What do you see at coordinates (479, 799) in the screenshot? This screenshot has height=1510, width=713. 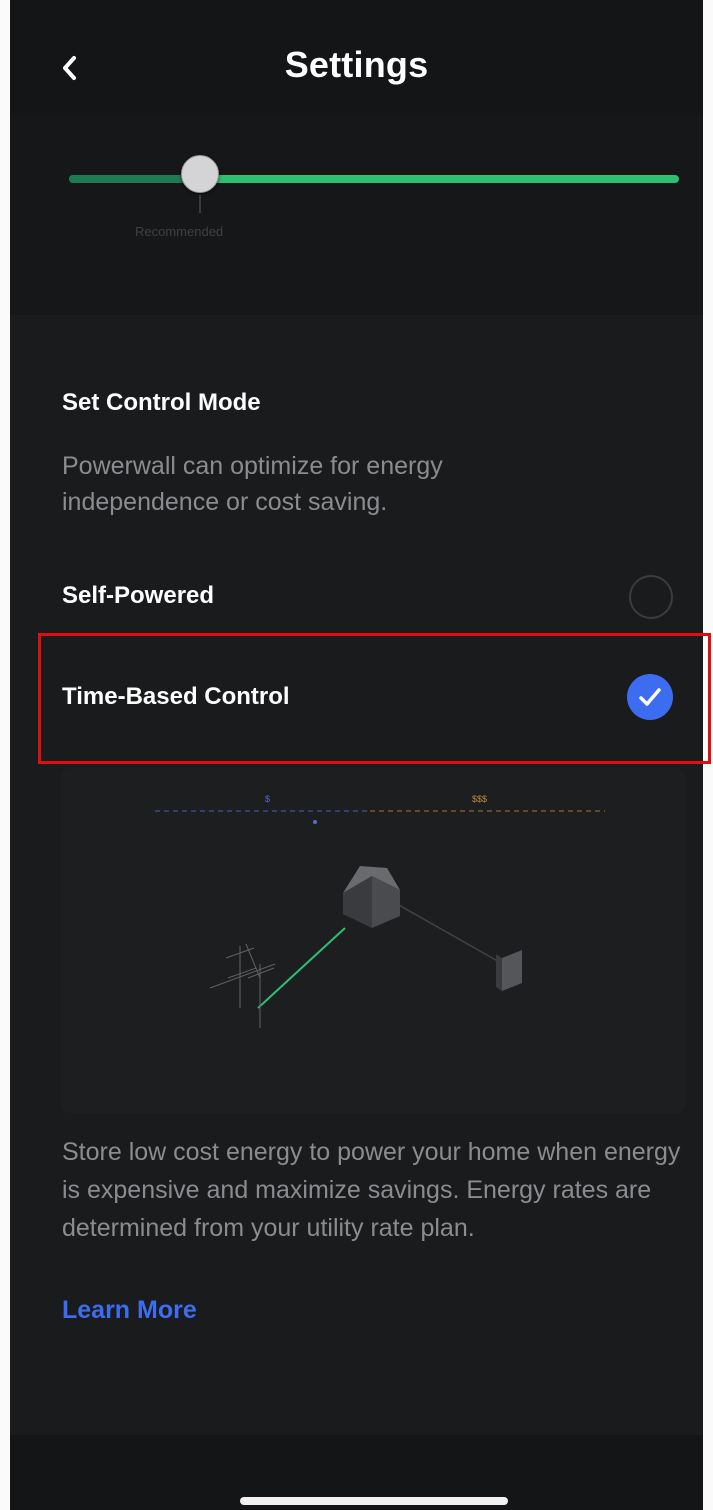 I see `high-price-marker: $$$` at bounding box center [479, 799].